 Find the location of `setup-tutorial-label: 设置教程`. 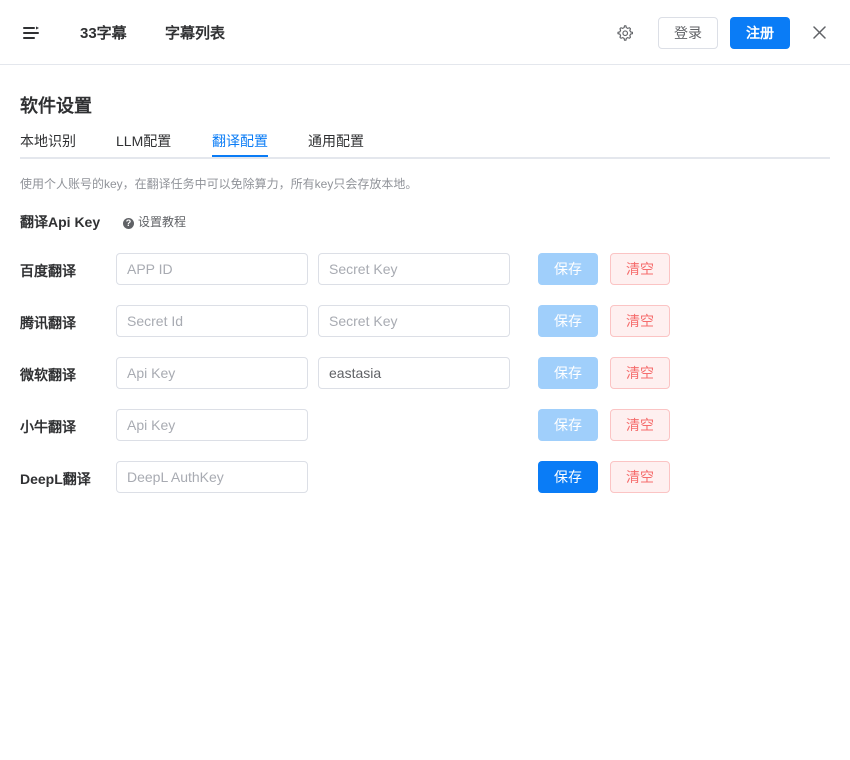

setup-tutorial-label: 设置教程 is located at coordinates (162, 222).